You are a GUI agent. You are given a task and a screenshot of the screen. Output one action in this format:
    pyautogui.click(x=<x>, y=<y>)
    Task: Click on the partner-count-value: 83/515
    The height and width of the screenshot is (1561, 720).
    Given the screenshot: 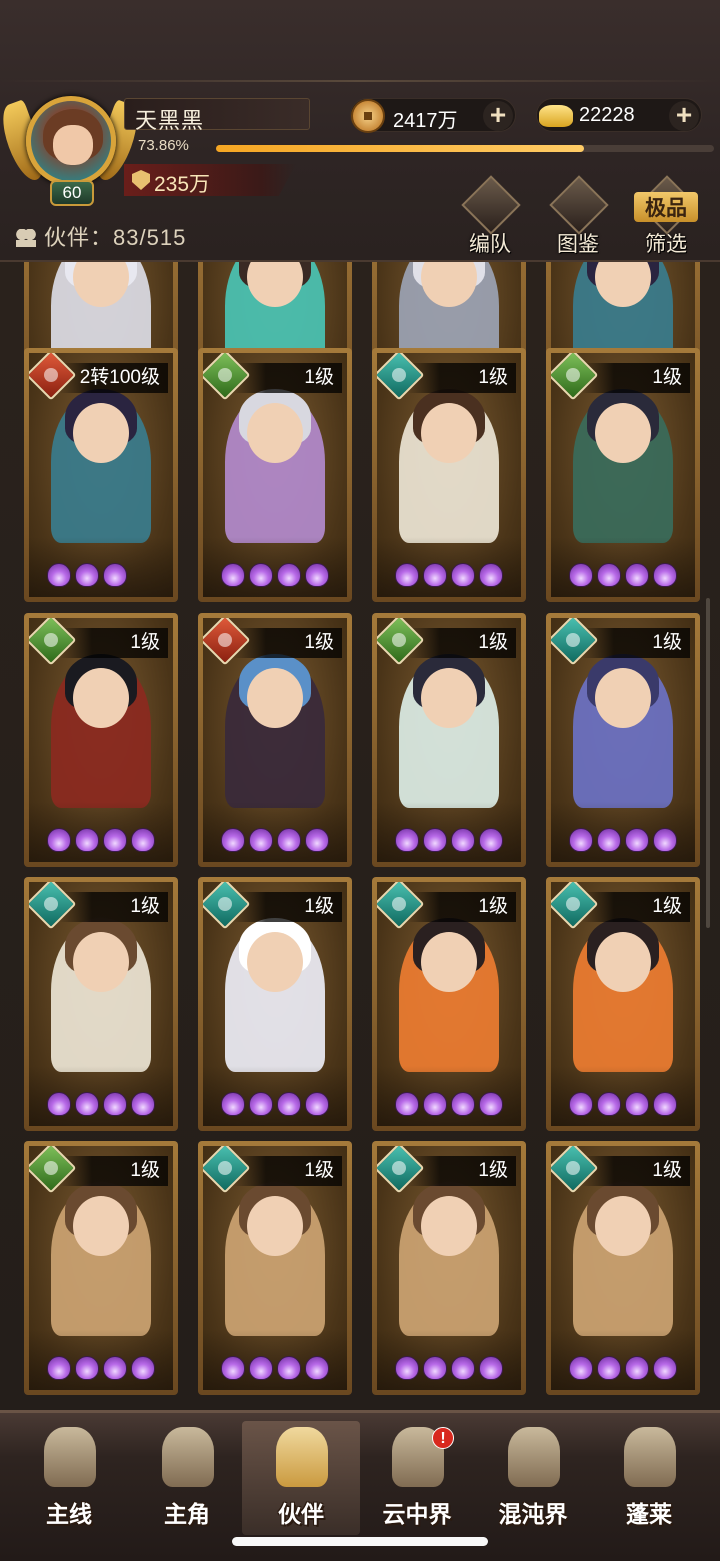 What is the action you would take?
    pyautogui.click(x=150, y=237)
    